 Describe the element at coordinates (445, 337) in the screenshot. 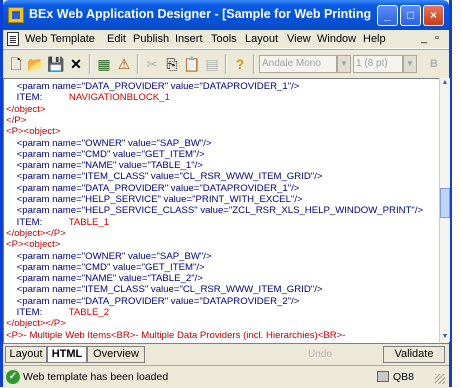

I see `scroll-down-icon: ▼` at that location.